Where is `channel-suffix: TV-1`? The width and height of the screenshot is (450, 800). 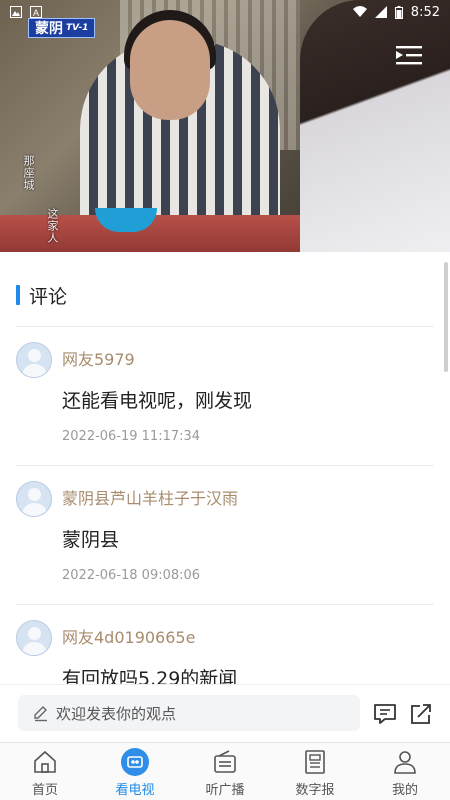 channel-suffix: TV-1 is located at coordinates (77, 28).